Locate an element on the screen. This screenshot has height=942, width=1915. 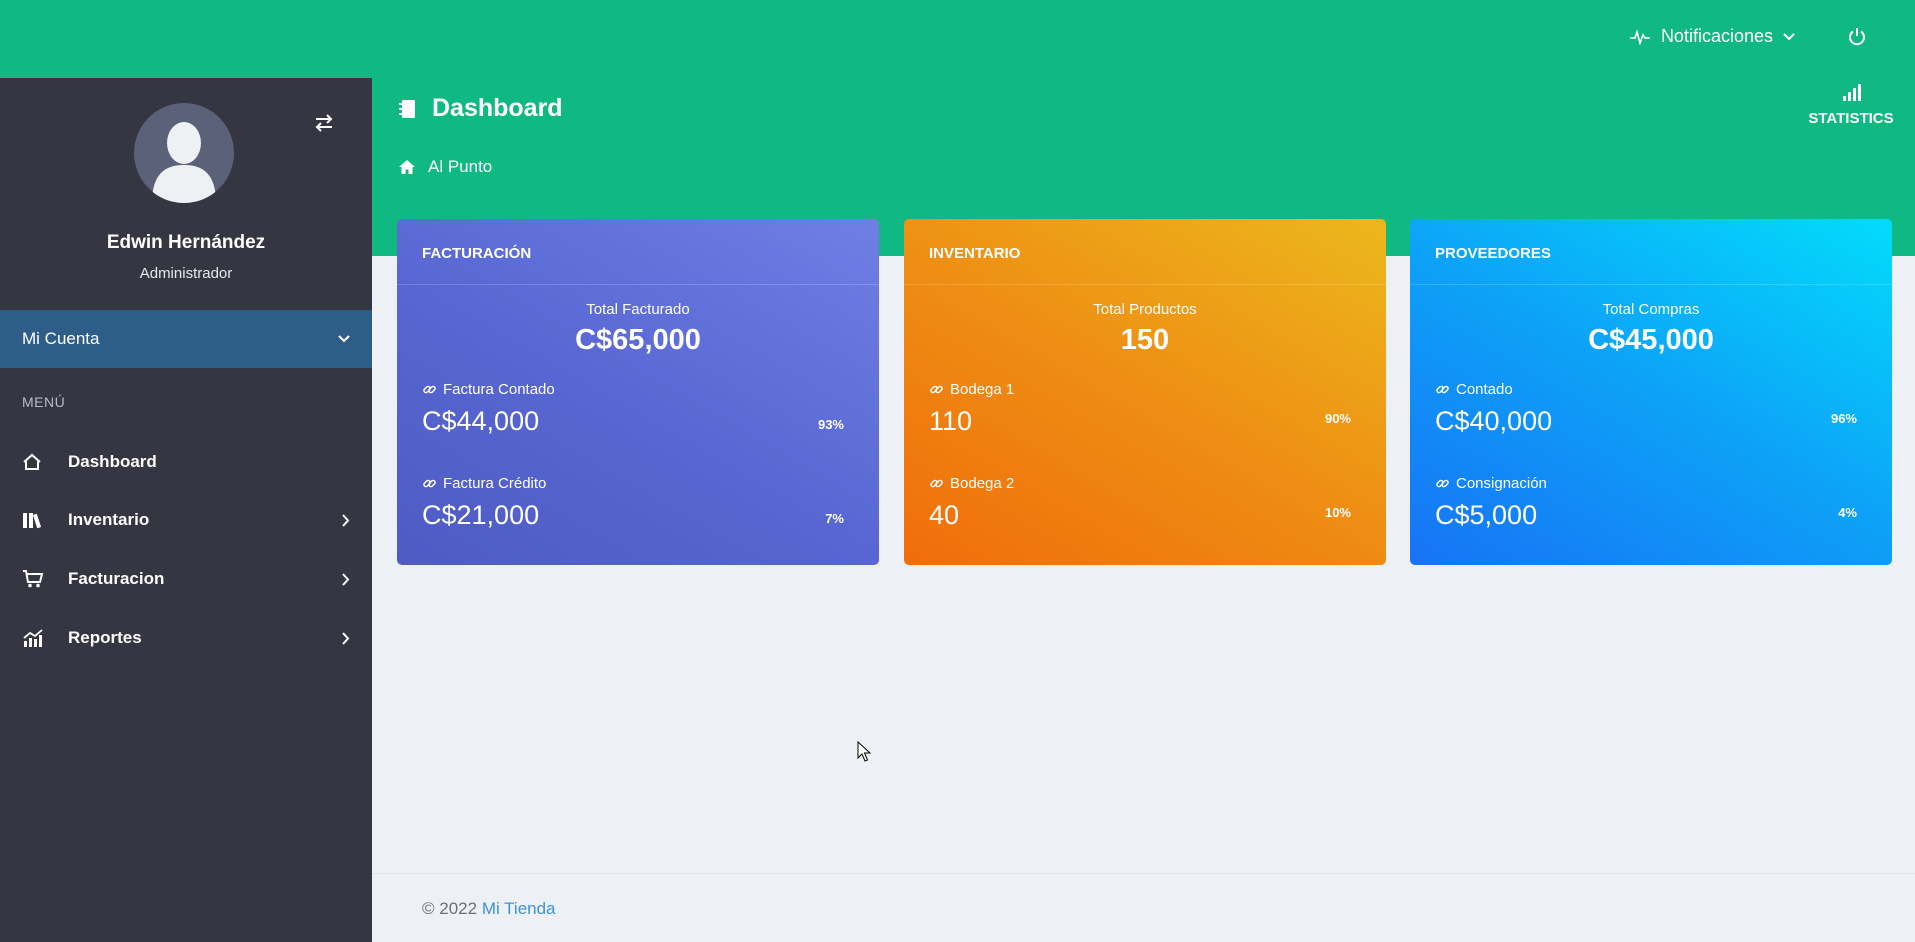
row-value: C$40,000 is located at coordinates (1494, 421).